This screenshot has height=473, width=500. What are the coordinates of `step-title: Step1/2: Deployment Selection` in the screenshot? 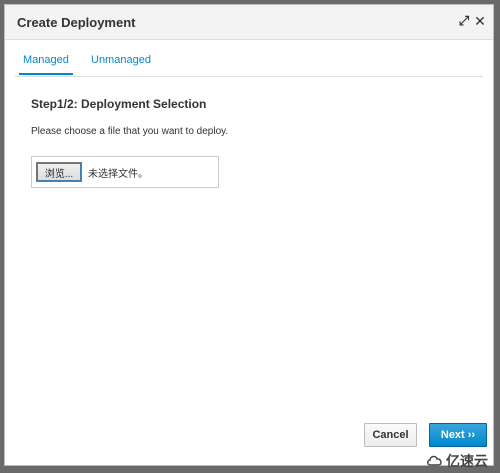 It's located at (119, 104).